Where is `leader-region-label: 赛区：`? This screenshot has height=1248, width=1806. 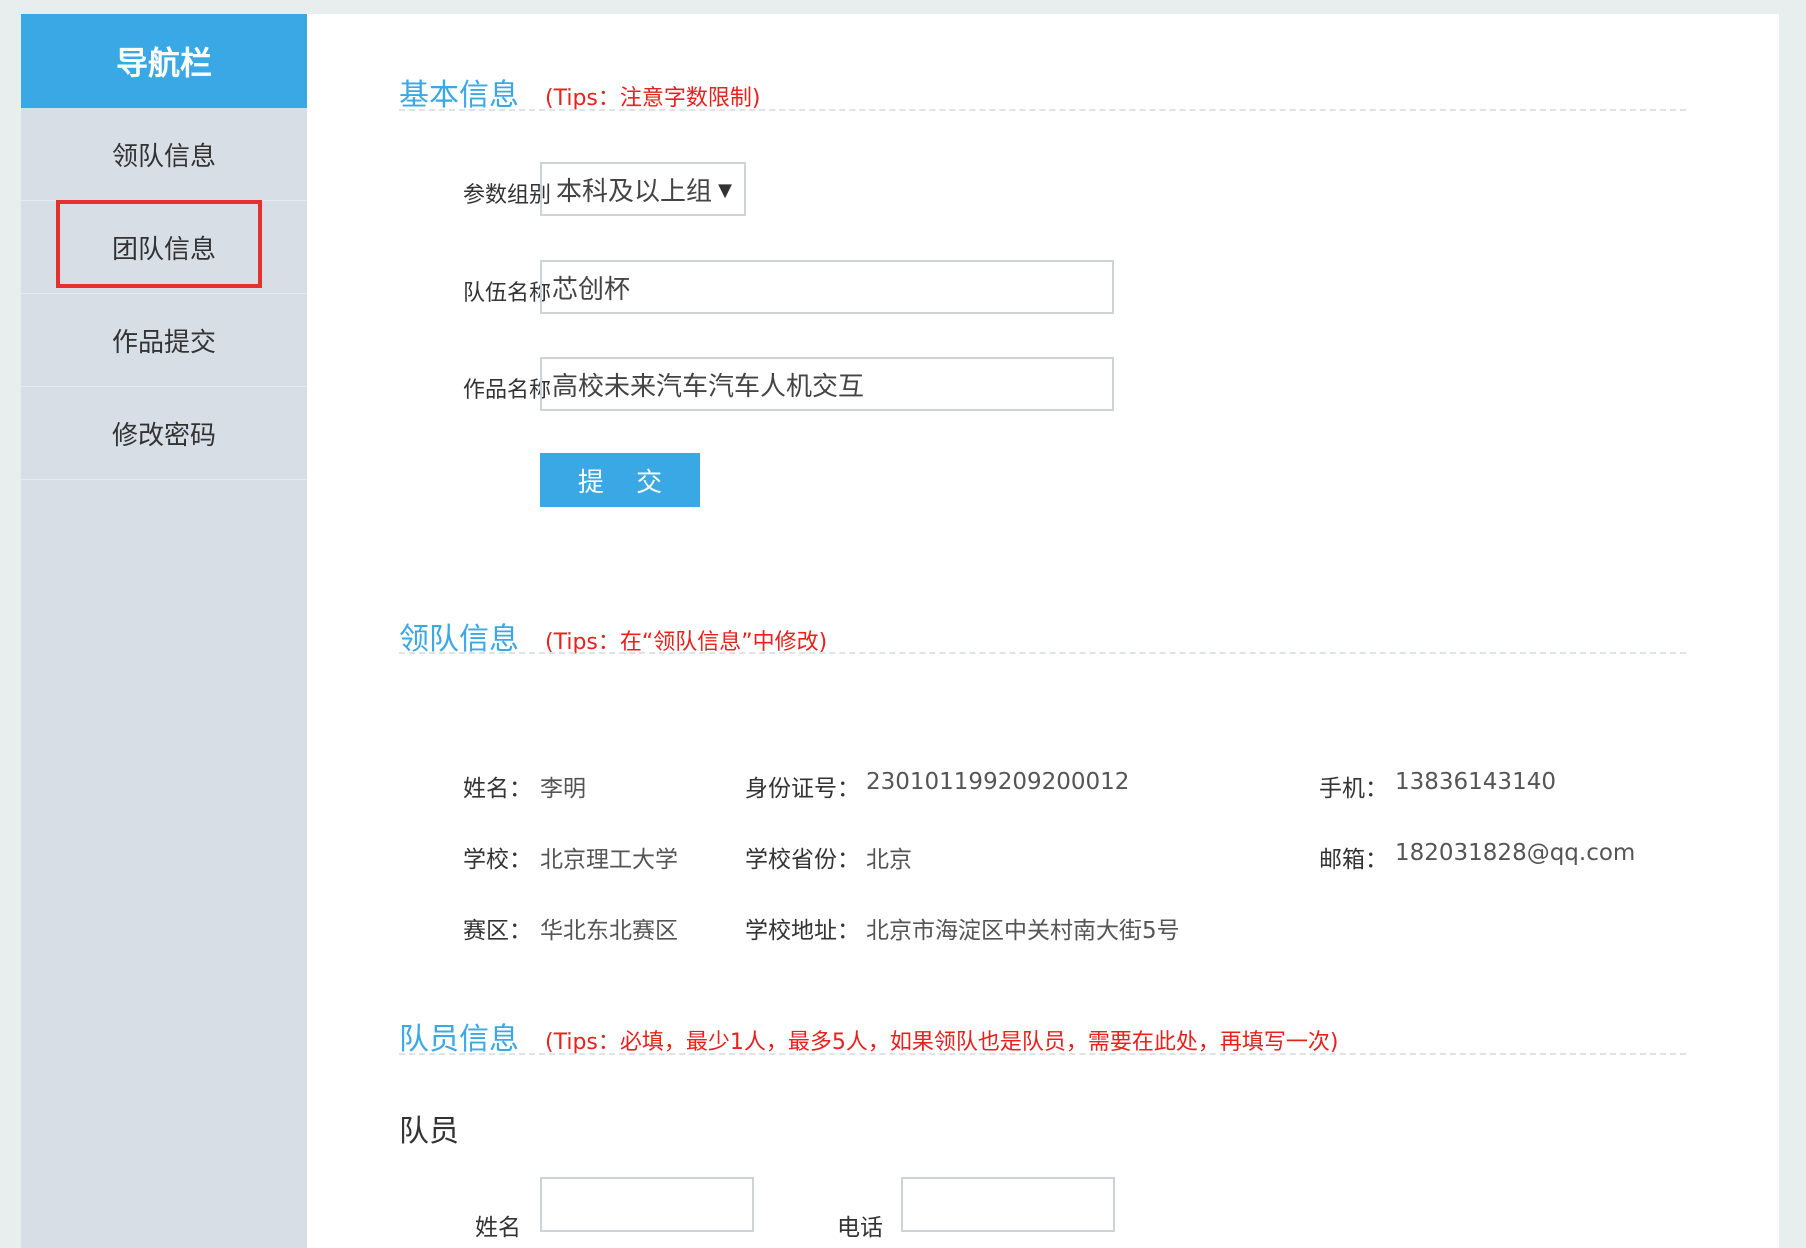 leader-region-label: 赛区： is located at coordinates (497, 931).